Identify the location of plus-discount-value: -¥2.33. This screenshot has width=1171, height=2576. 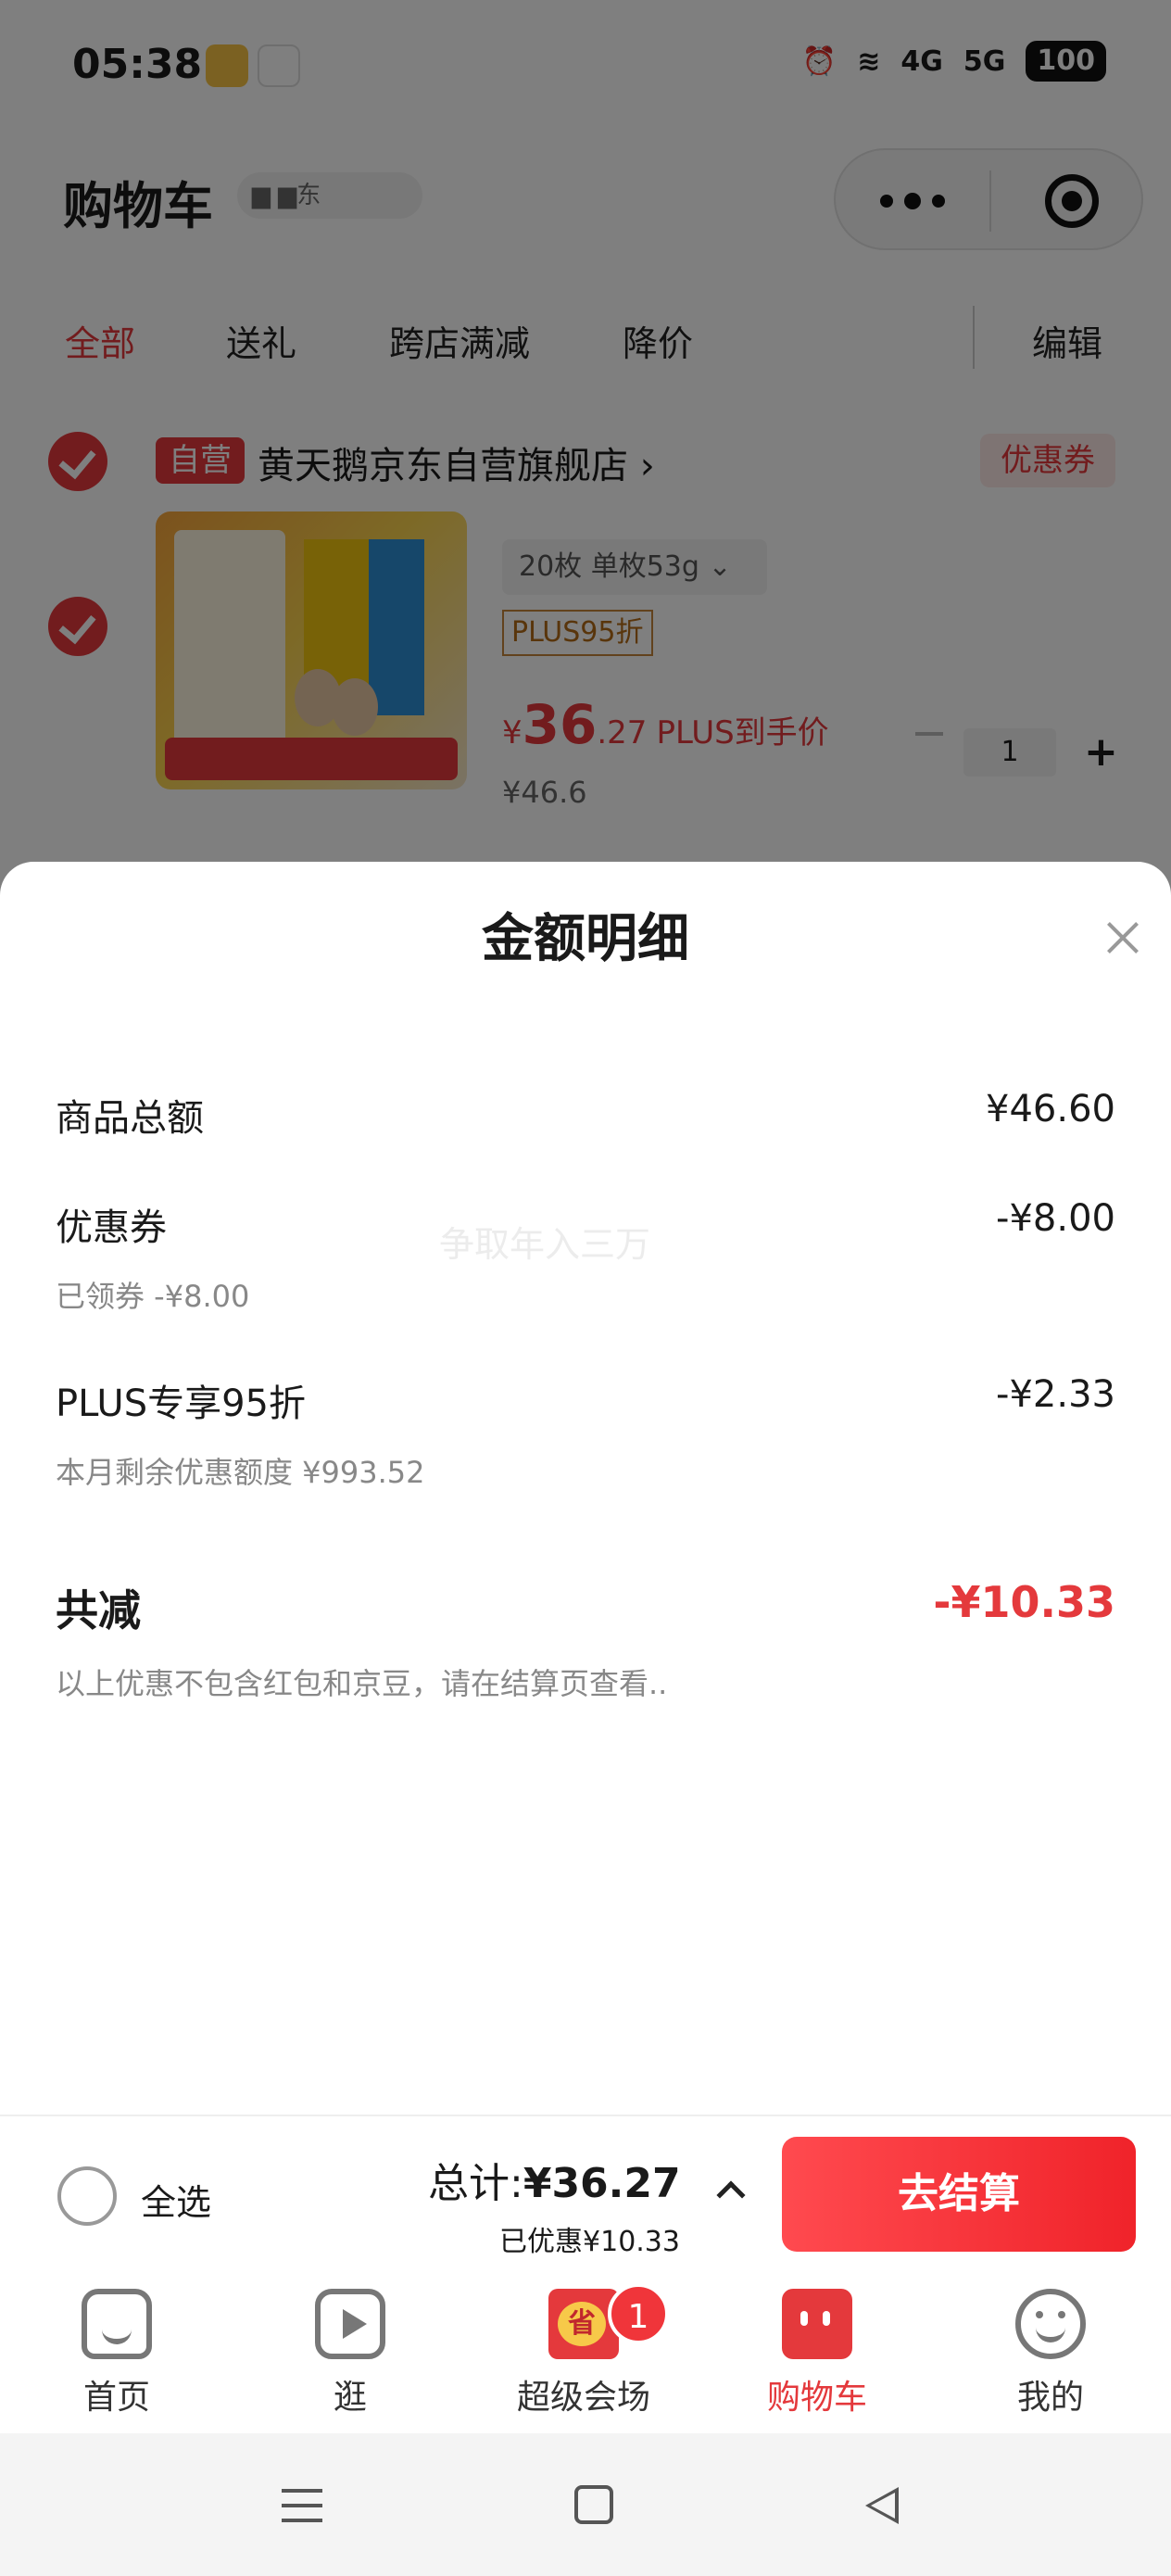
(1055, 1395).